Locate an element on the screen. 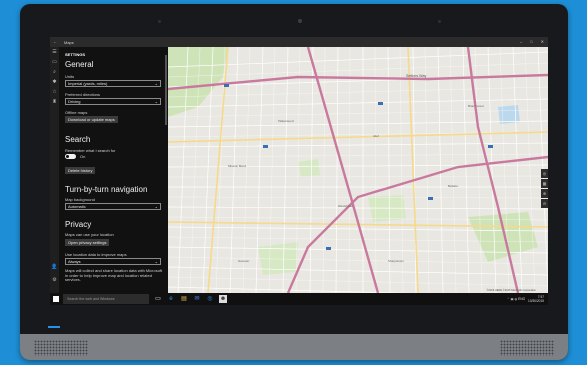 This screenshot has height=365, width=587. privacy-settings-button: Open privacy settings is located at coordinates (87, 242).